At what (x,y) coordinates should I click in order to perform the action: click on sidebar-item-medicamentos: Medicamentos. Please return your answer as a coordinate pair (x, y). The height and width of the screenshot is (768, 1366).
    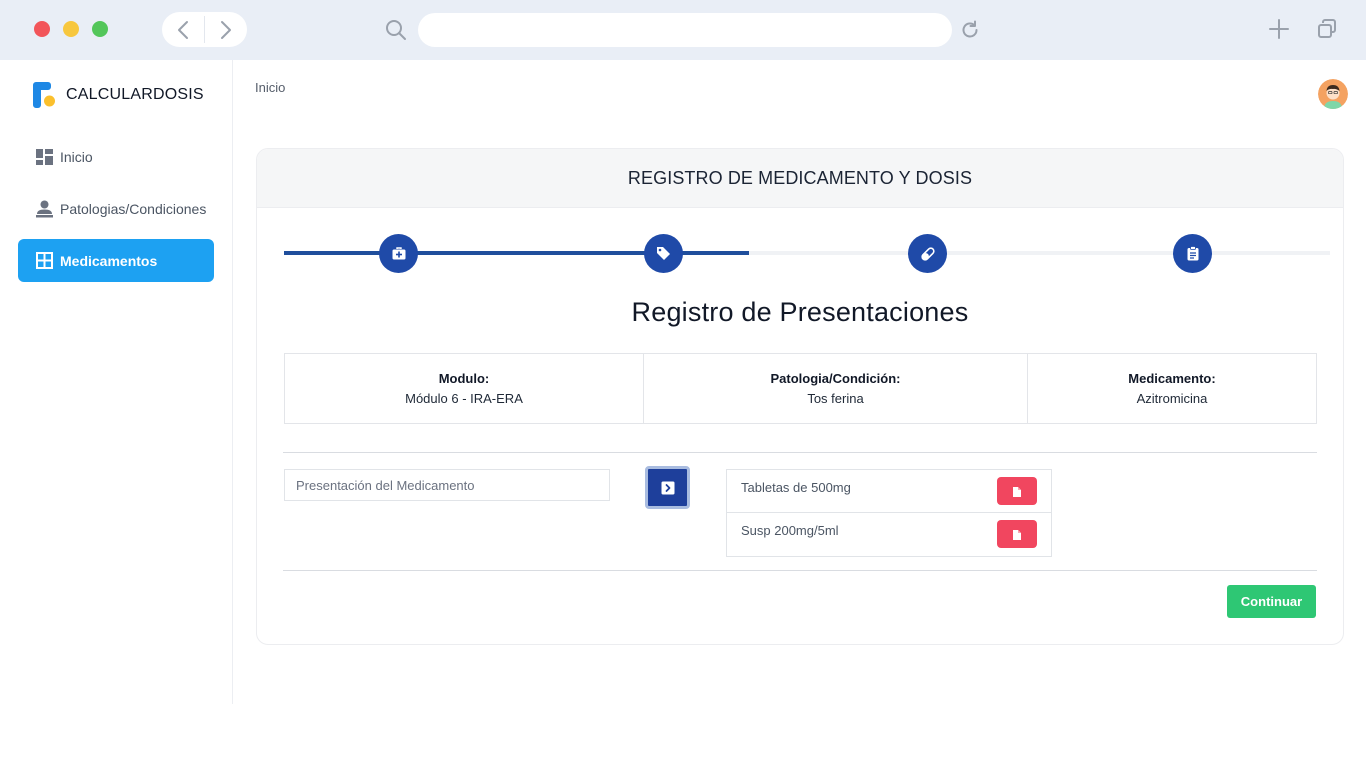
    Looking at the image, I should click on (116, 260).